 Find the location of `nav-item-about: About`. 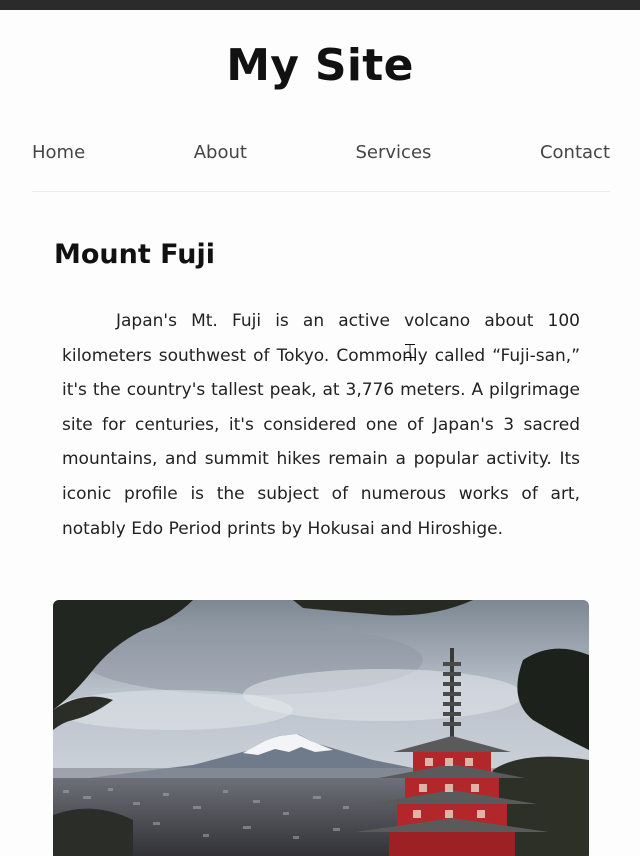

nav-item-about: About is located at coordinates (220, 157).